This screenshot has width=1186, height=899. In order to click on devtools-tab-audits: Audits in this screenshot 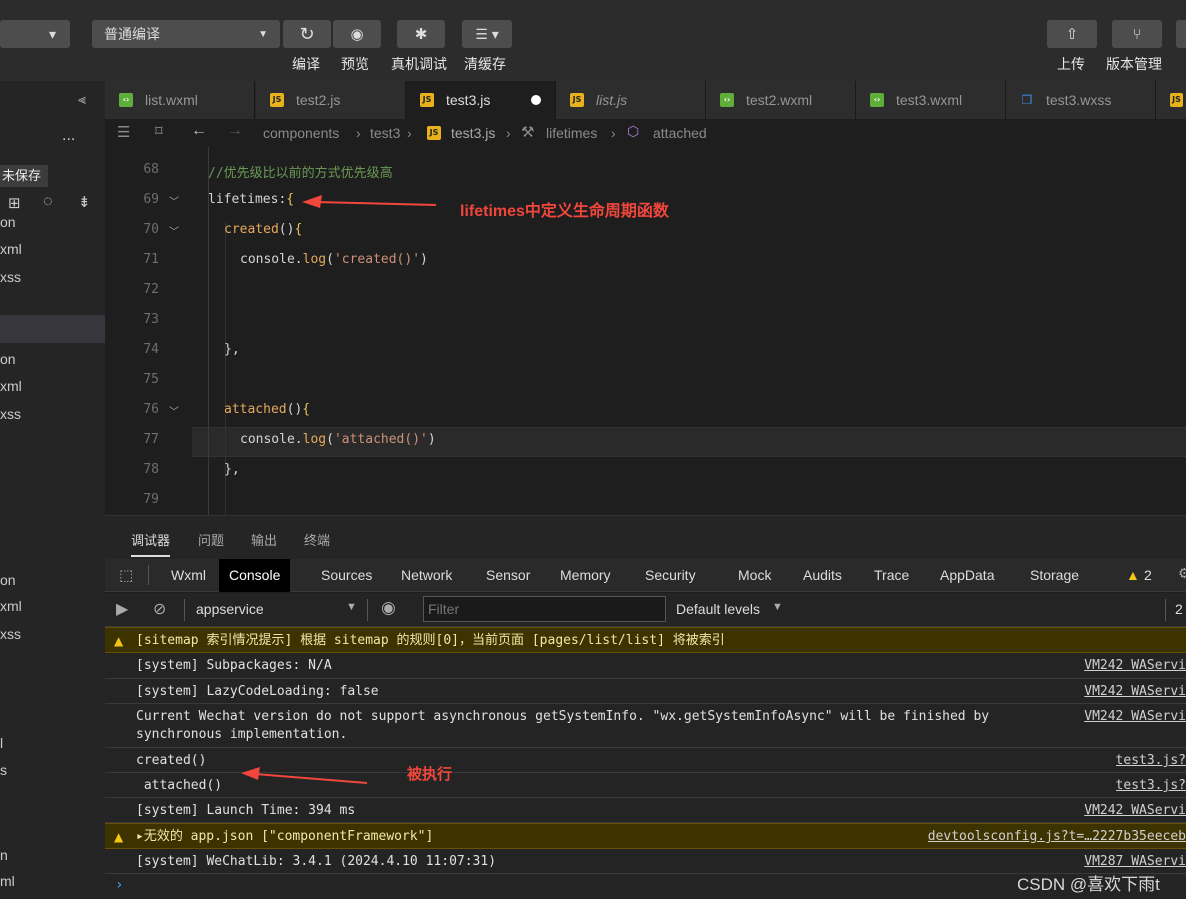, I will do `click(822, 575)`.